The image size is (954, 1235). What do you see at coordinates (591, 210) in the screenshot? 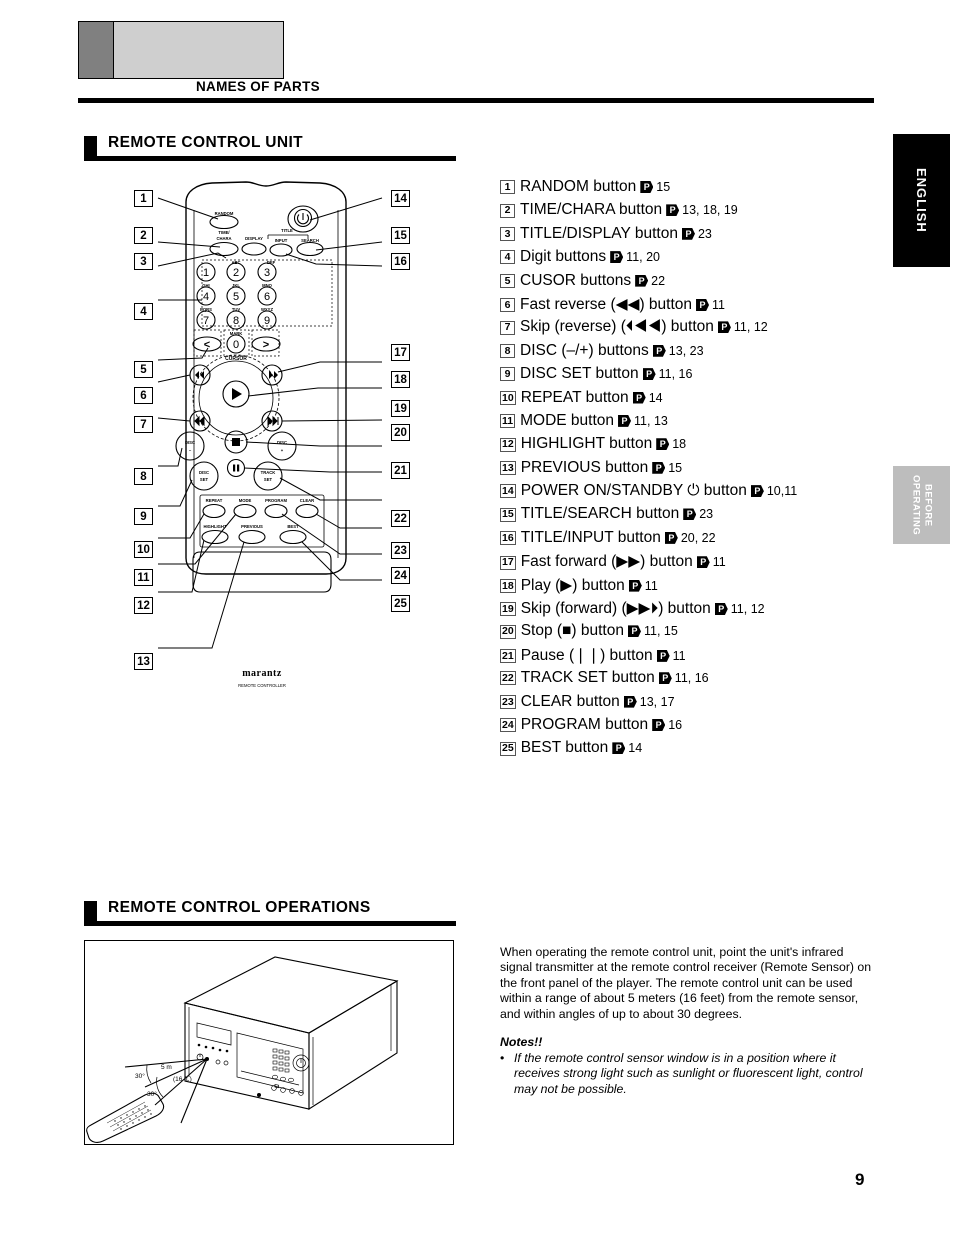
I see `parts-list-label: TIME/CHARA button` at bounding box center [591, 210].